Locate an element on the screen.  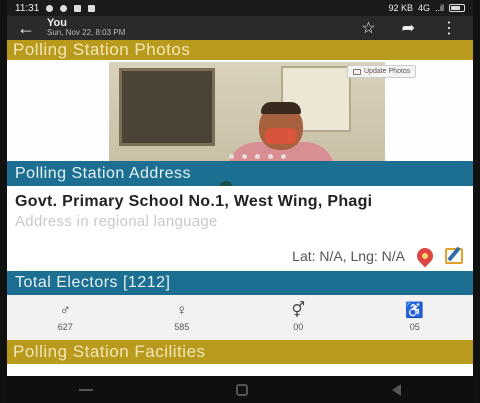
electors-section-header: Total Electors [1212] is located at coordinates (240, 283).